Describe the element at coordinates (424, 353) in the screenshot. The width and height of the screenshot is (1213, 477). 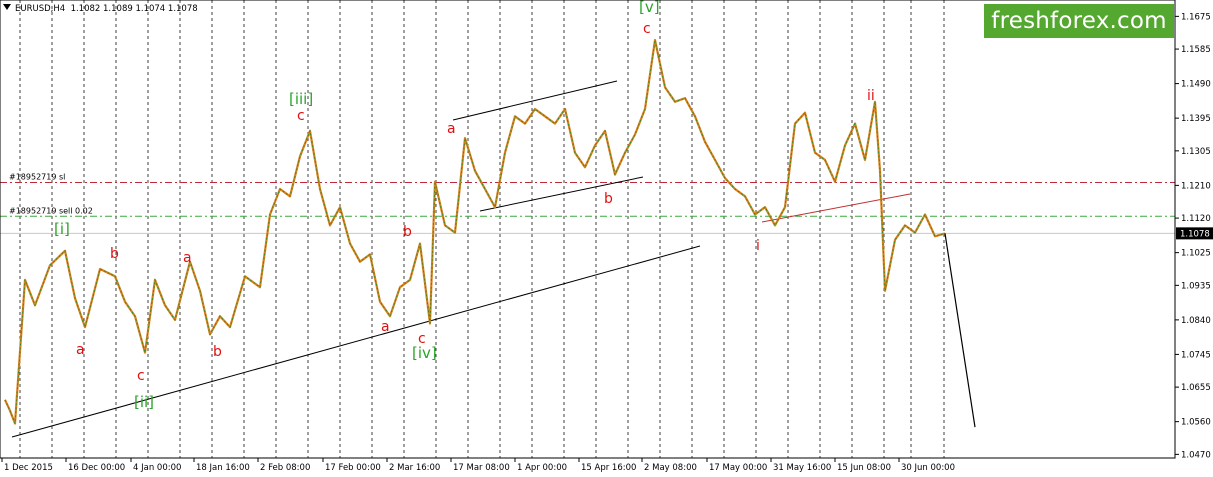
I see `wave-label-green: [iv]` at that location.